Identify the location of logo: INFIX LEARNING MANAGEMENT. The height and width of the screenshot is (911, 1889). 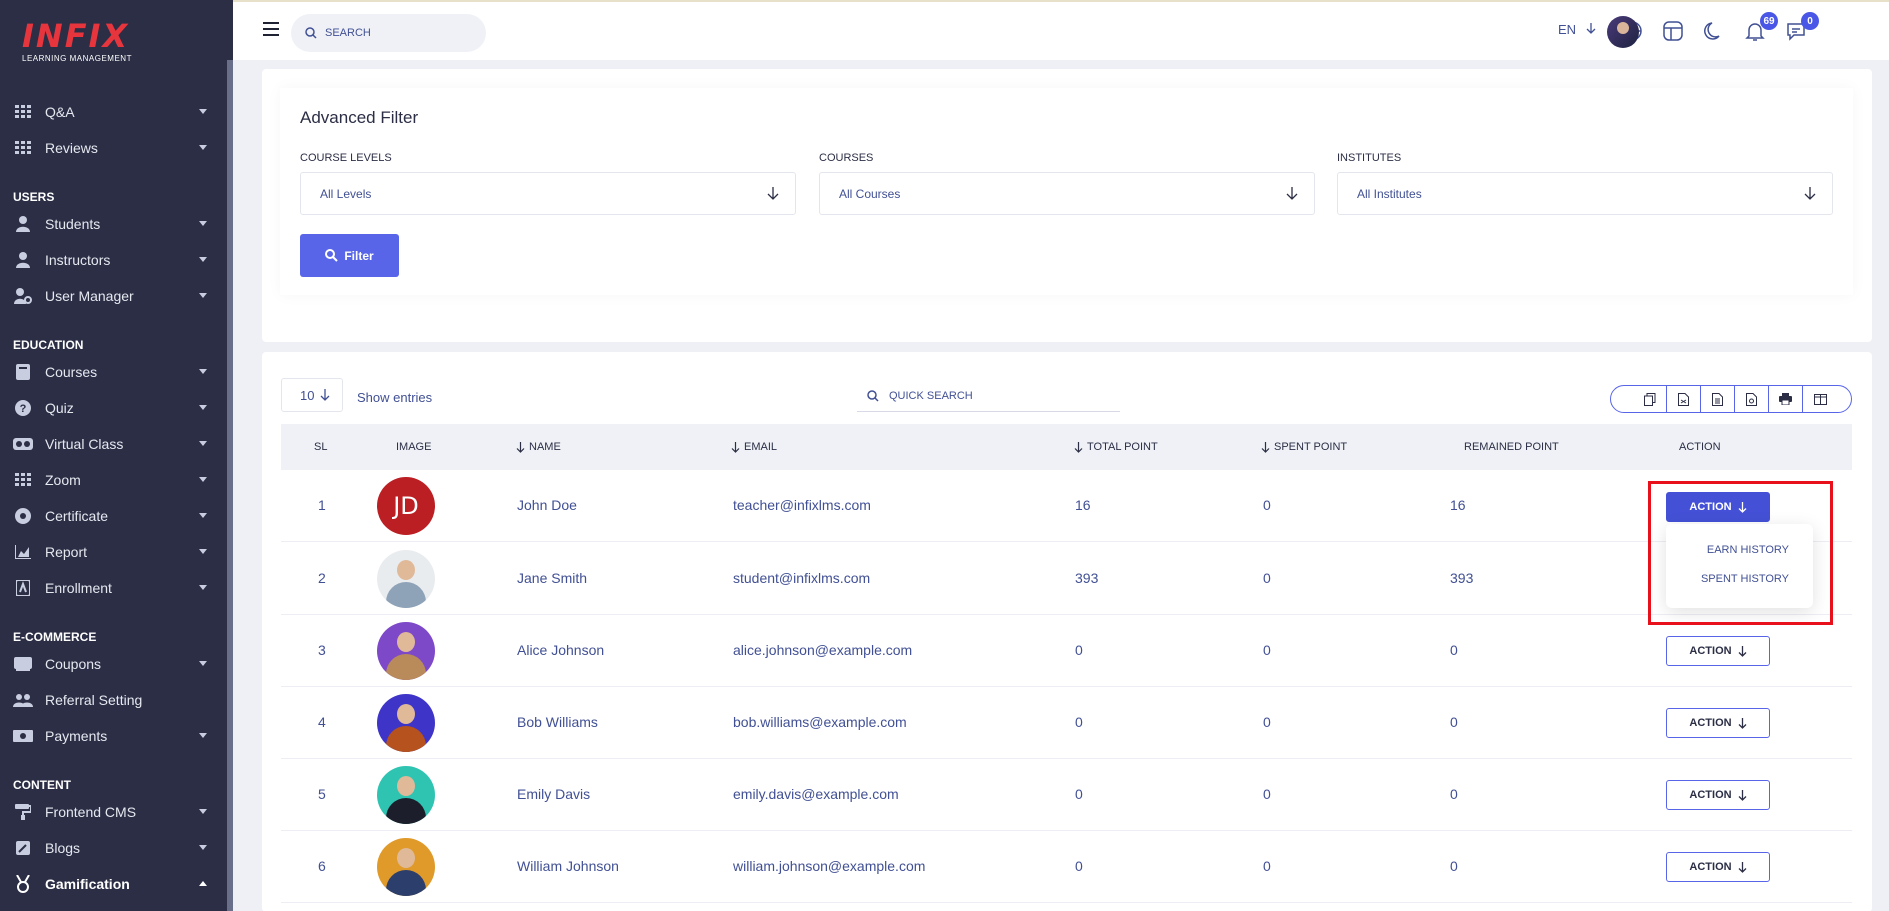
(82, 45).